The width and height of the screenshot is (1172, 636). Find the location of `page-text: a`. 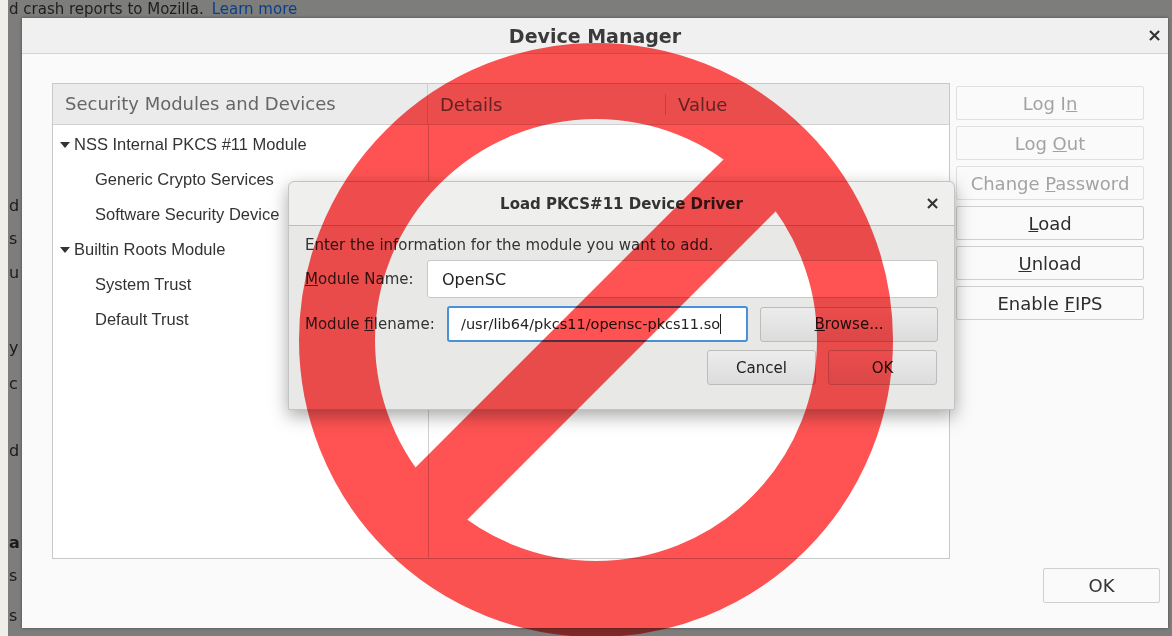

page-text: a is located at coordinates (14, 542).